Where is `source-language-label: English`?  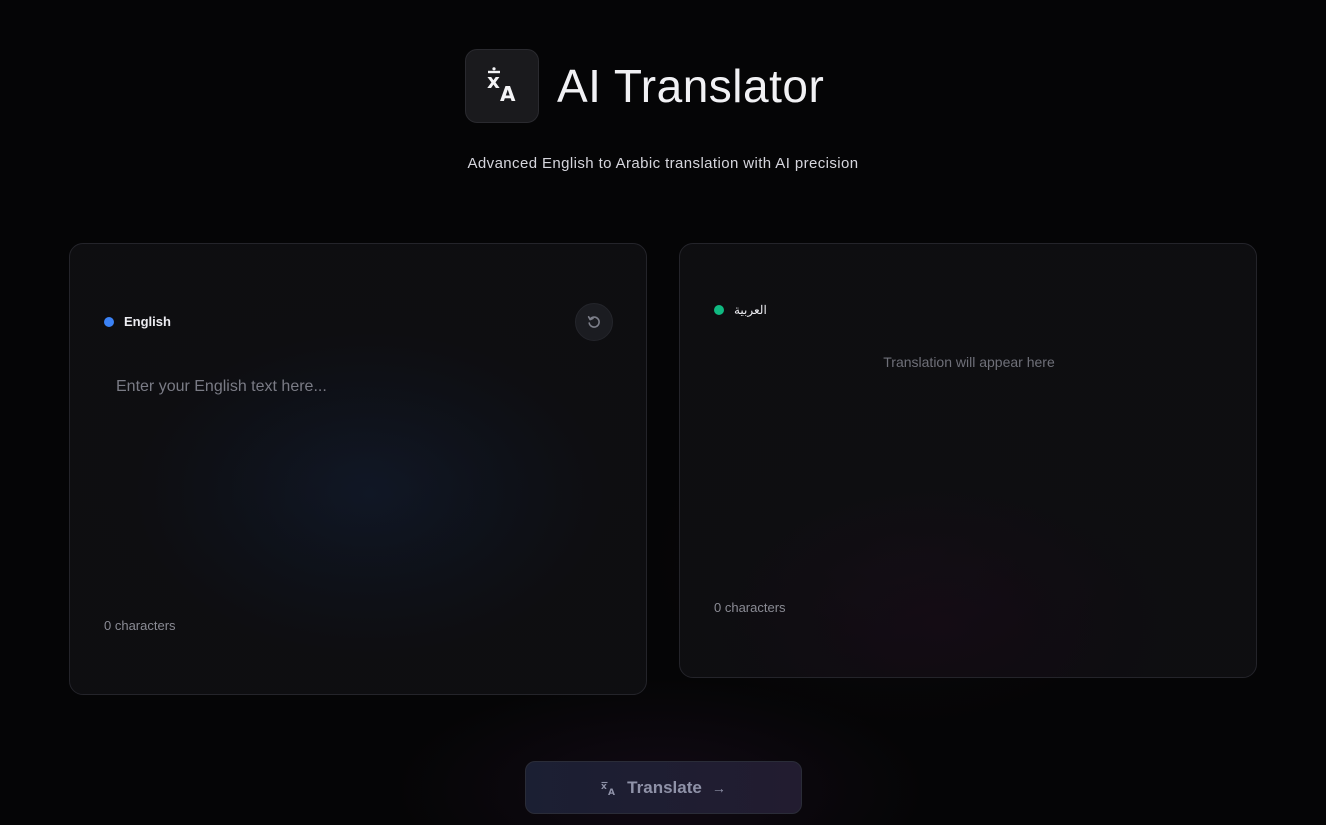
source-language-label: English is located at coordinates (147, 321).